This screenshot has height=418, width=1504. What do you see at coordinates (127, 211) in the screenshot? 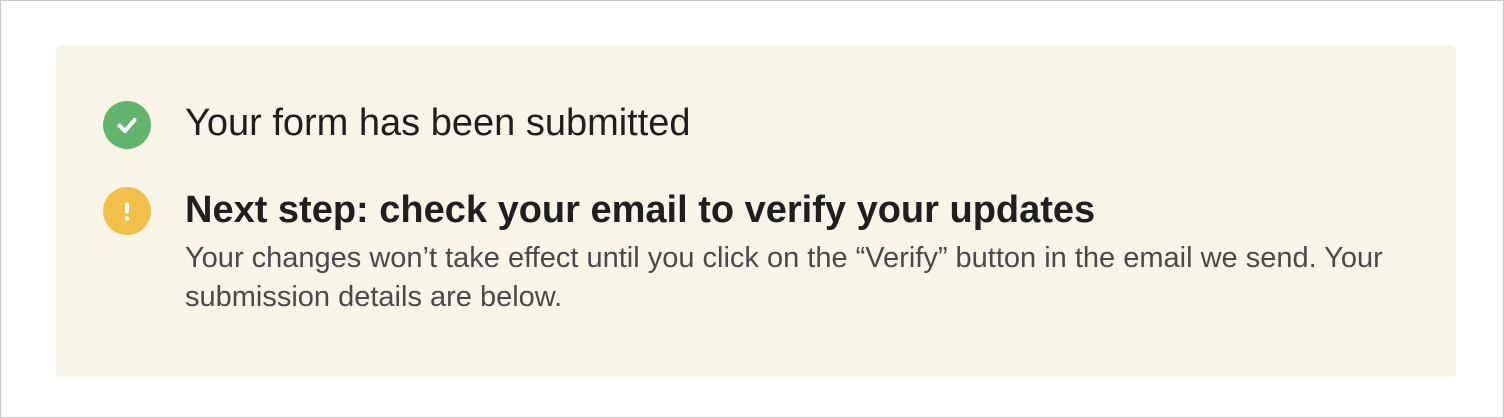
I see `exclamation-circle-icon` at bounding box center [127, 211].